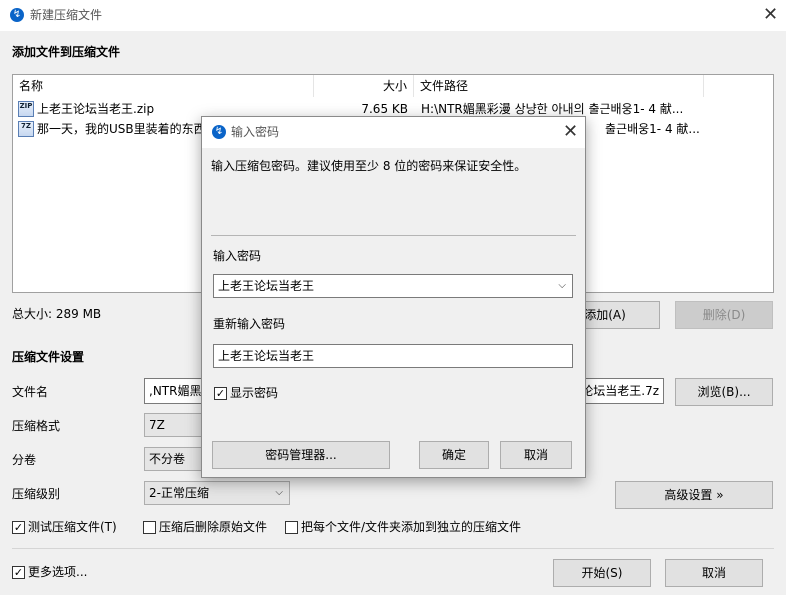 The width and height of the screenshot is (786, 595). Describe the element at coordinates (26, 129) in the screenshot. I see `7z-file-icon: 7Z` at that location.